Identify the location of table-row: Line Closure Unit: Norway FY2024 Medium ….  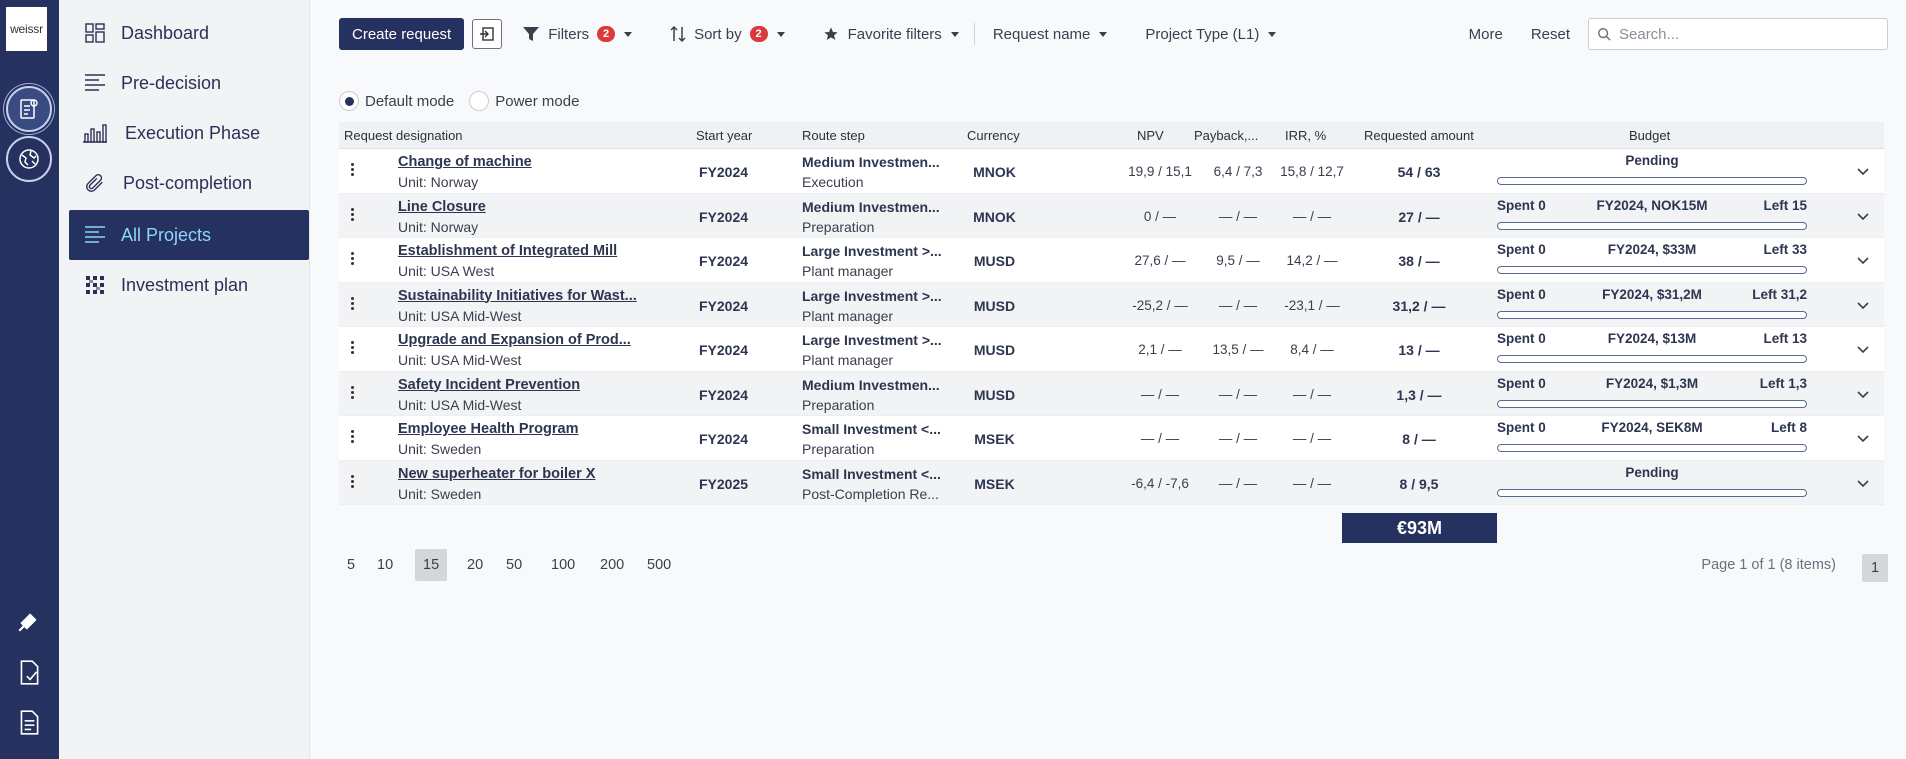
(1111, 215).